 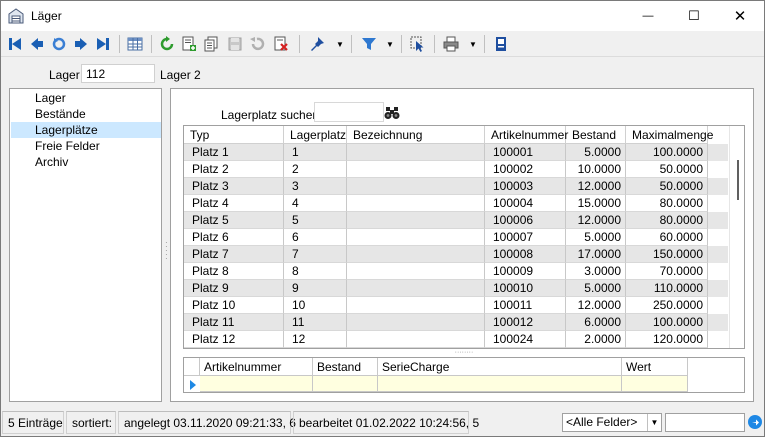 I want to click on scrollbar-thumb, so click(x=738, y=180).